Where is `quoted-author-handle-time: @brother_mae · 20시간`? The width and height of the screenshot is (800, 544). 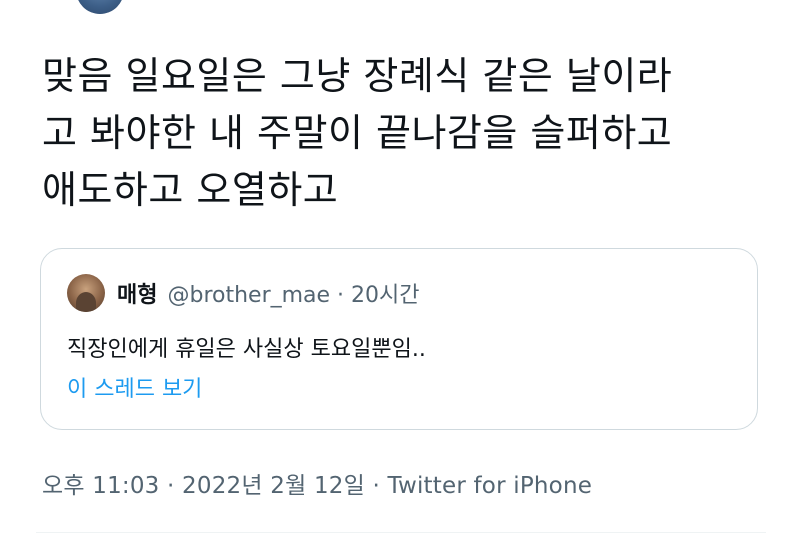 quoted-author-handle-time: @brother_mae · 20시간 is located at coordinates (293, 295).